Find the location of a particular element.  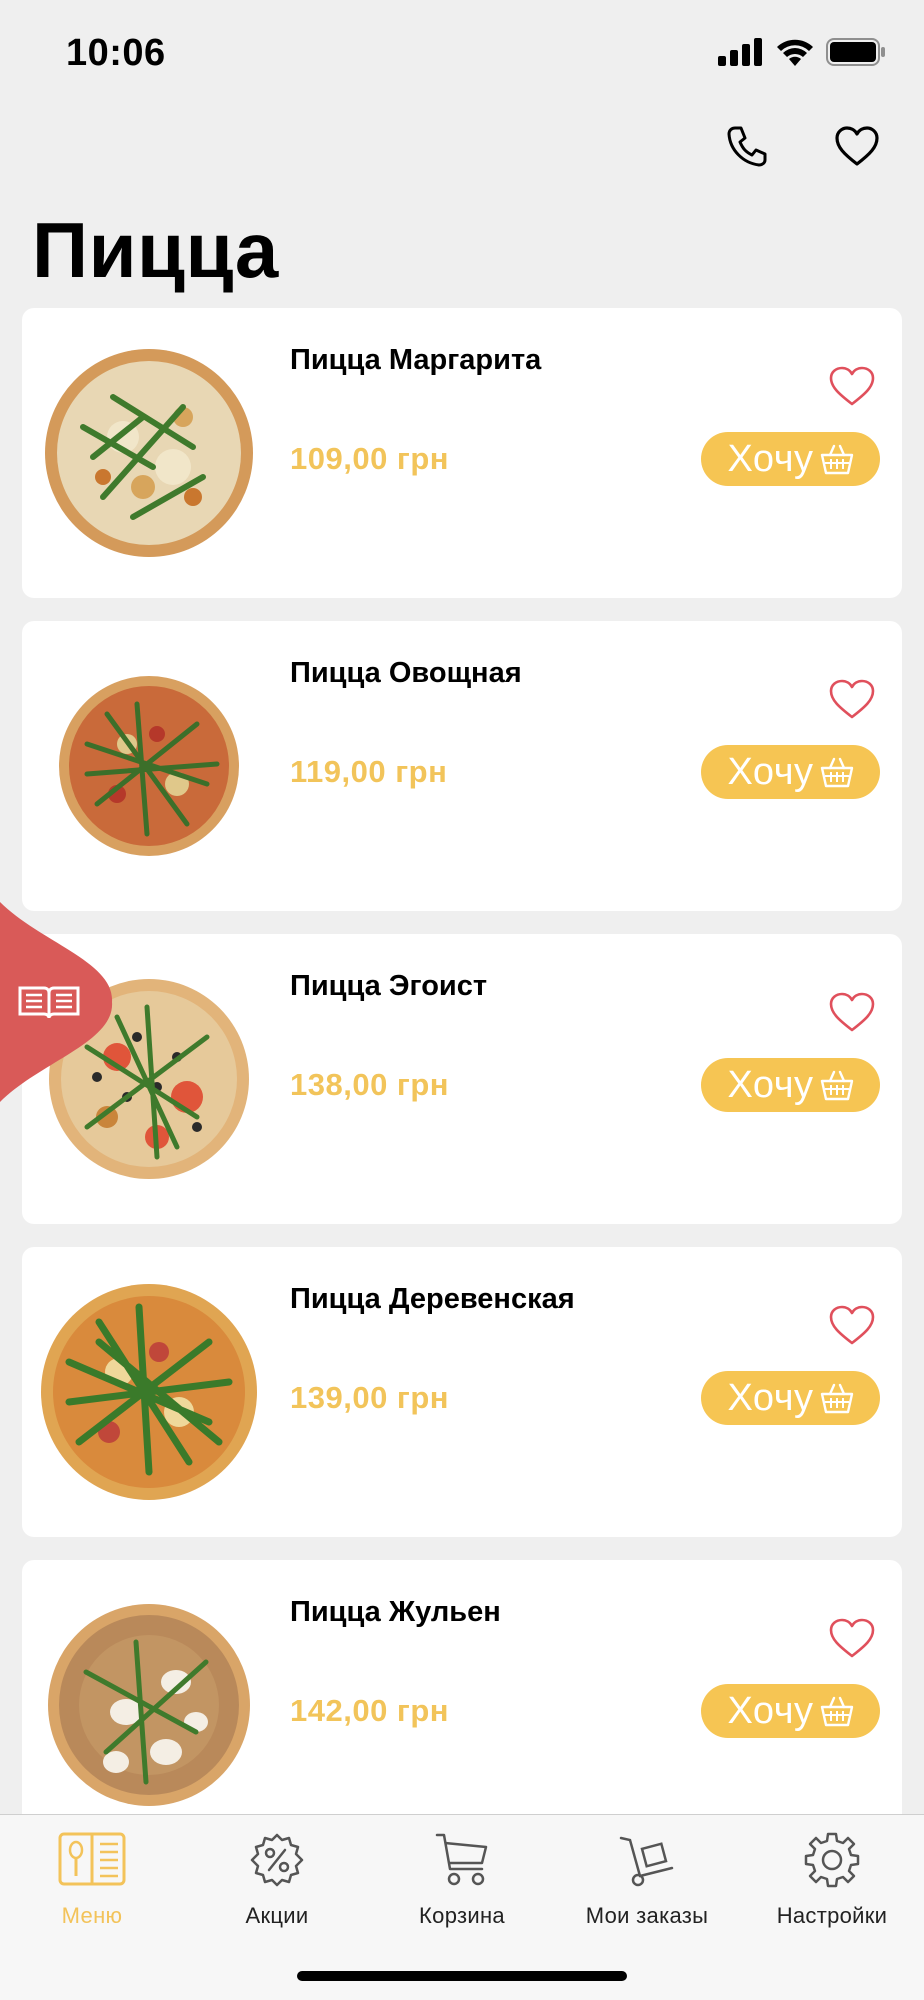

product-price: 109,00 грн is located at coordinates (370, 458).